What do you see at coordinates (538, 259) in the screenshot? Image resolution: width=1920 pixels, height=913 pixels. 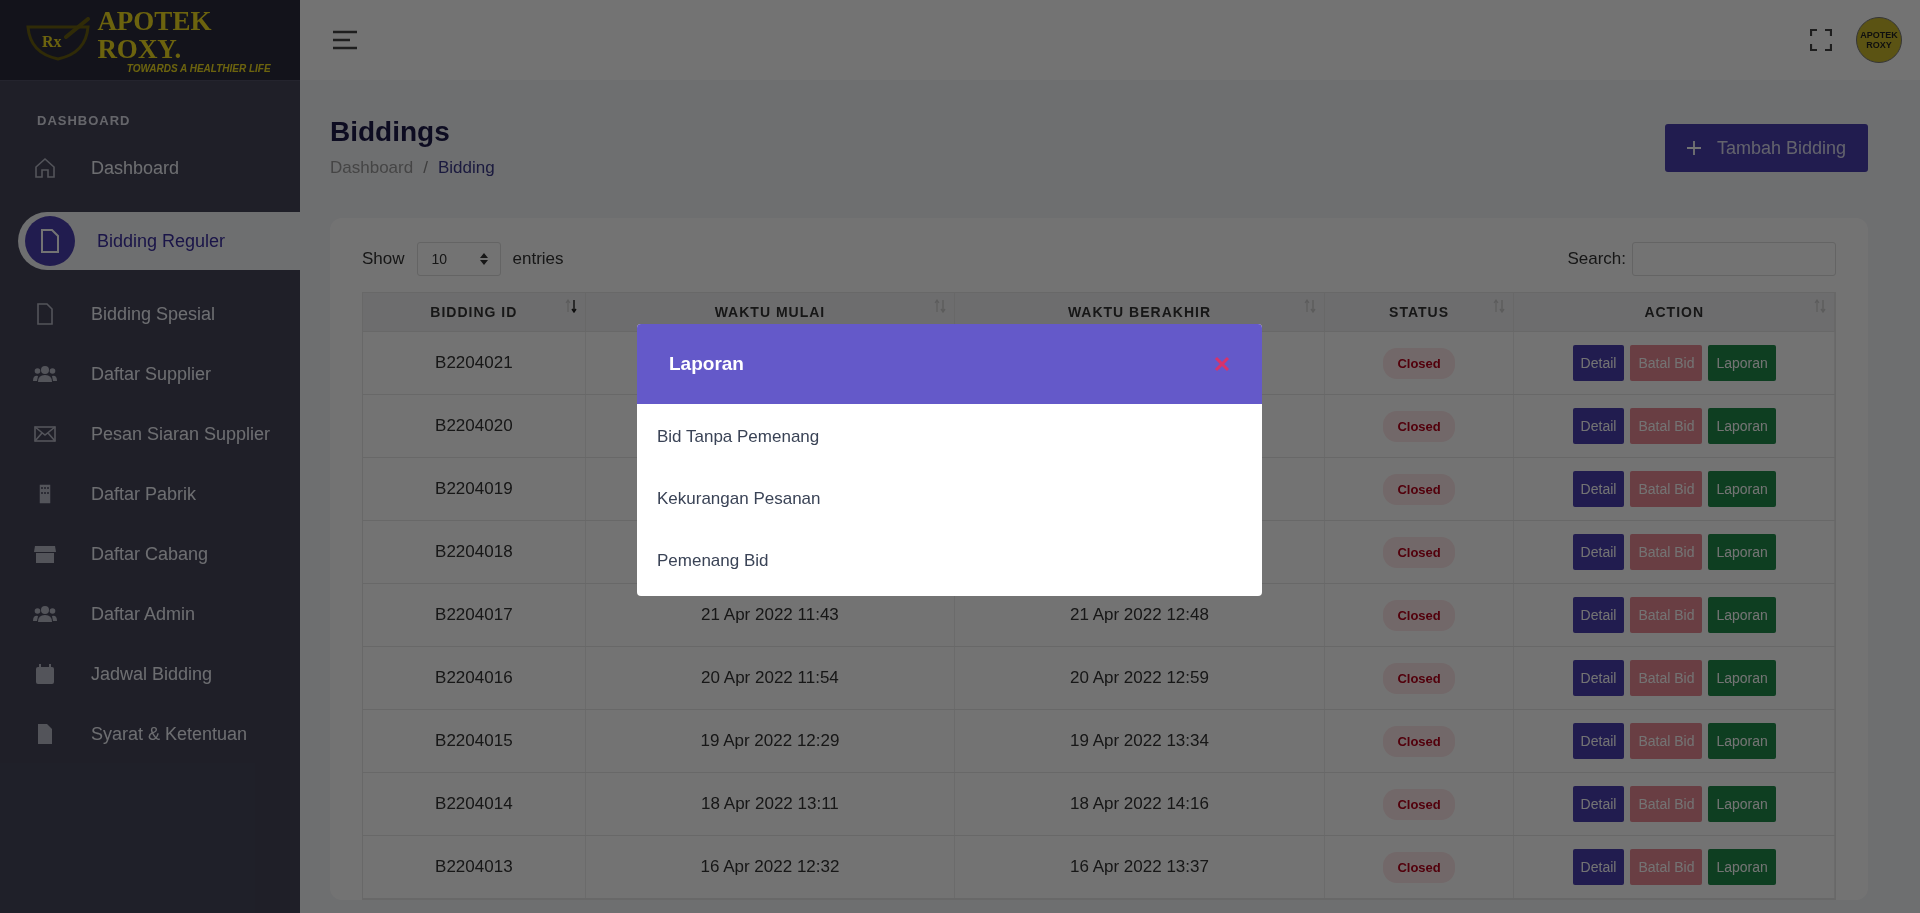 I see `entries-label: entries` at bounding box center [538, 259].